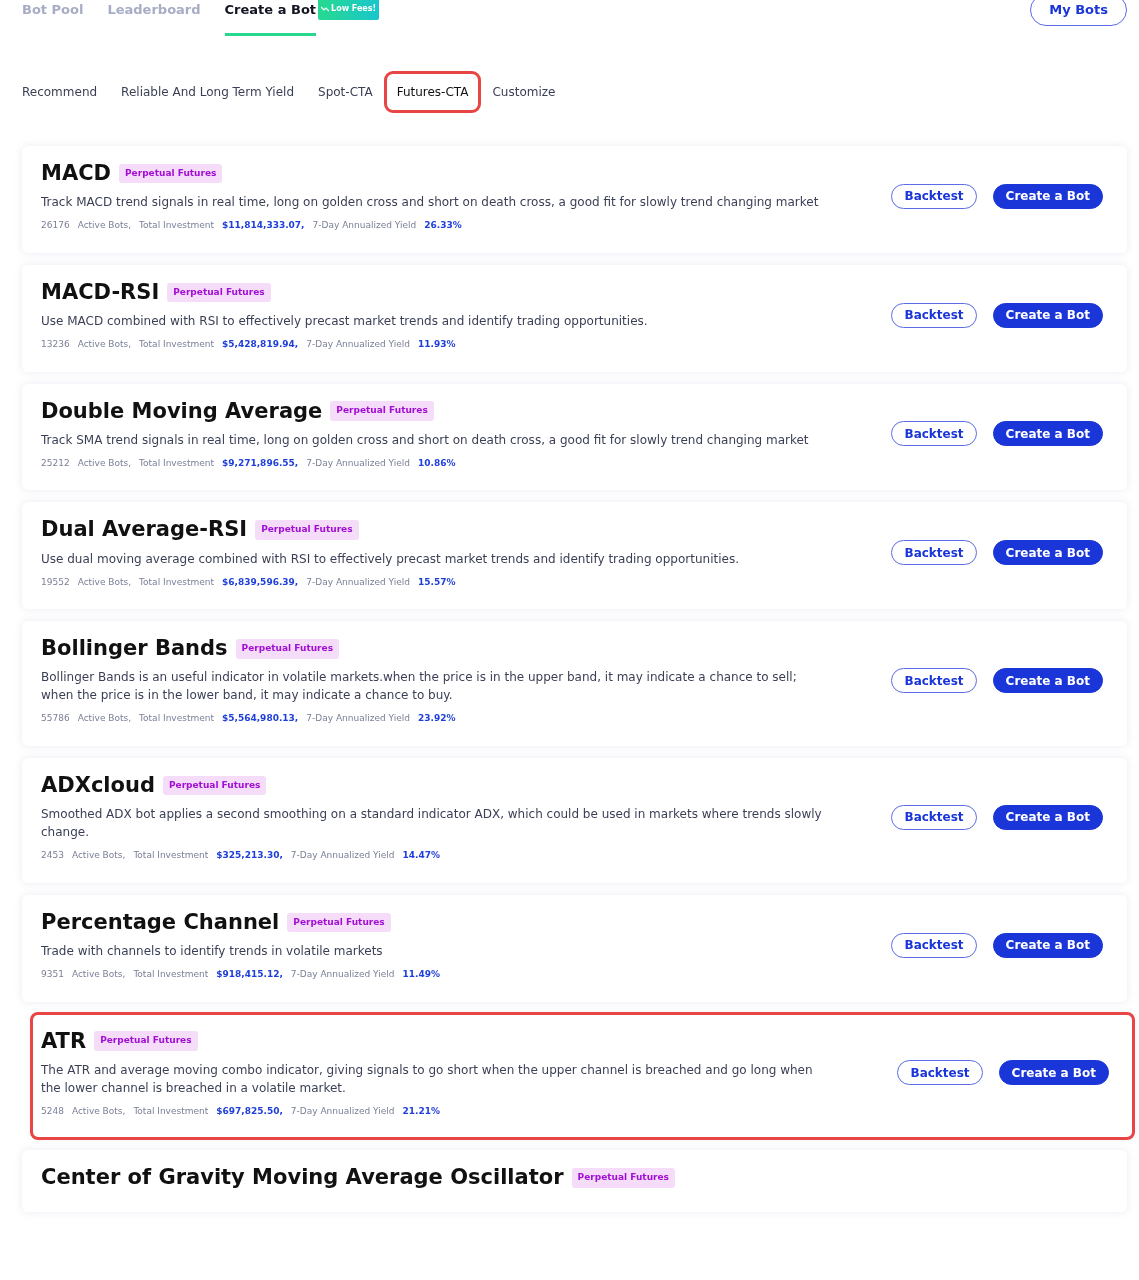 The height and width of the screenshot is (1280, 1139). Describe the element at coordinates (419, 687) in the screenshot. I see `bot-description: Bollinger Bands is an useful indicator in volatile markets.when the price is in the upper band, it may indicate a chance to sell; when the price is in the lower band, it may indicate a chance to buy.` at that location.